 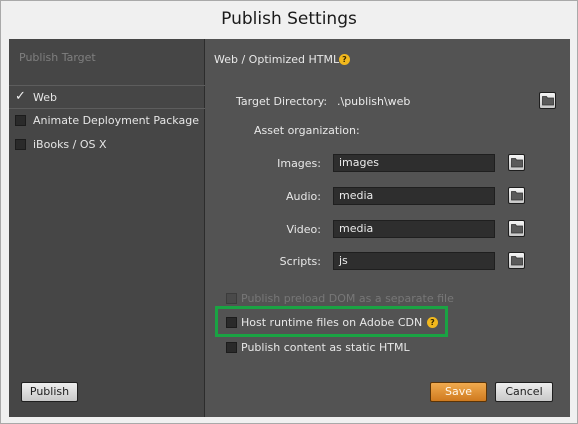 I want to click on target-directory-value: .\publish\web, so click(x=374, y=101).